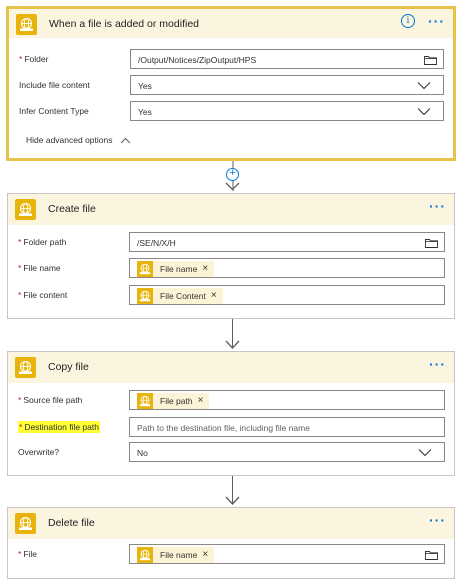  Describe the element at coordinates (197, 60) in the screenshot. I see `folder-value: /Output/Notices/ZipOutput/HPS` at that location.